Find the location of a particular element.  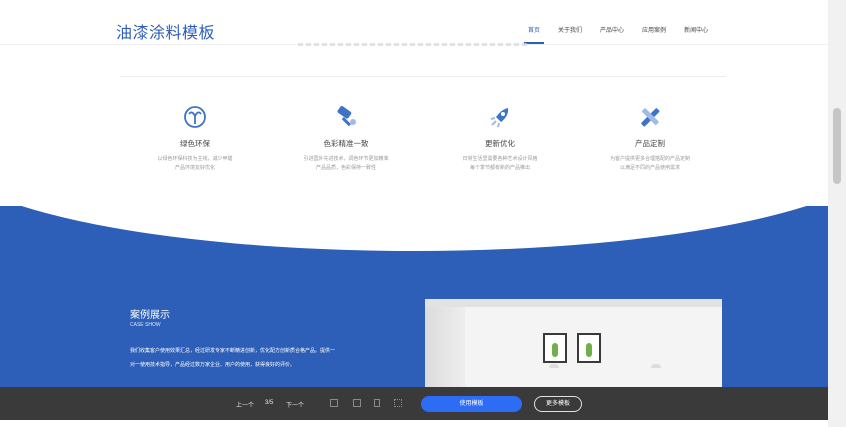

site-logo: 油漆涂料模板 is located at coordinates (165, 31).